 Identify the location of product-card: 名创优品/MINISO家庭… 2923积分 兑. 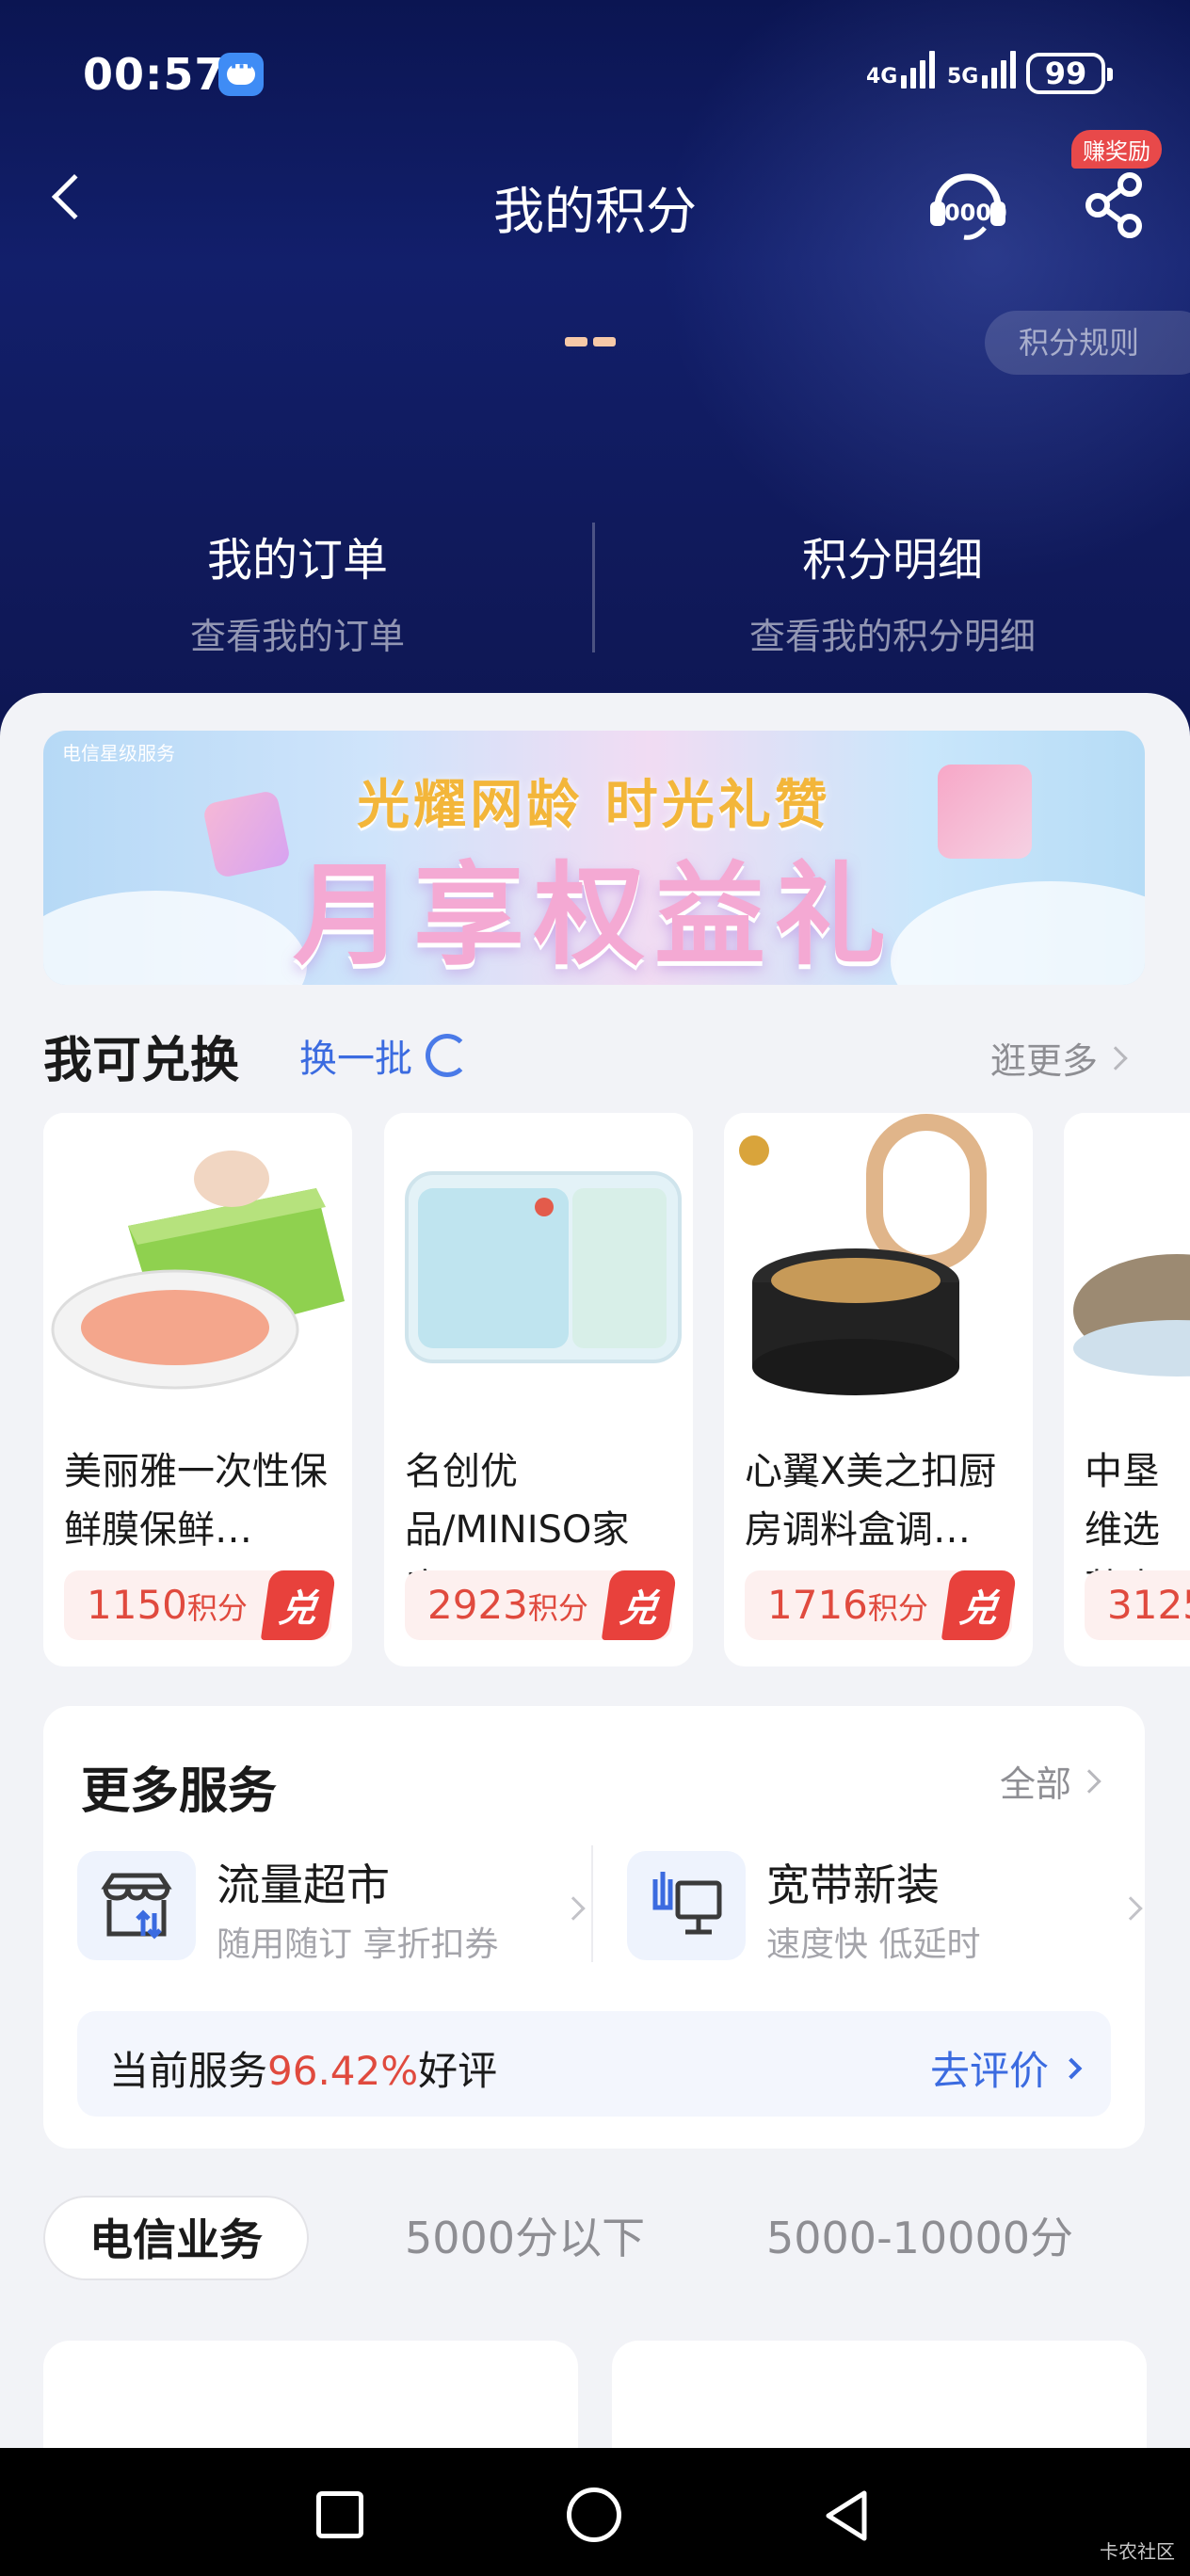
(538, 1389).